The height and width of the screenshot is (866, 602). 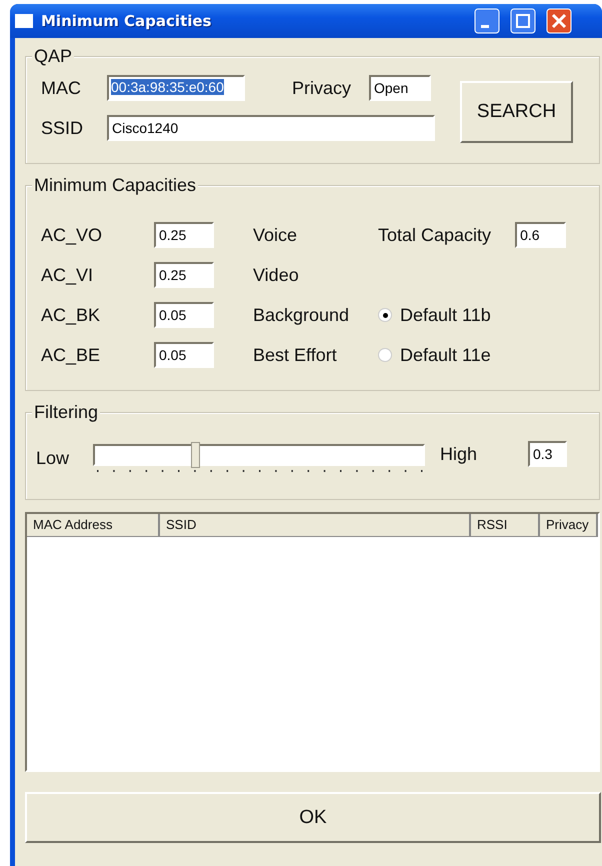 What do you see at coordinates (505, 525) in the screenshot?
I see `column-header: RSSI` at bounding box center [505, 525].